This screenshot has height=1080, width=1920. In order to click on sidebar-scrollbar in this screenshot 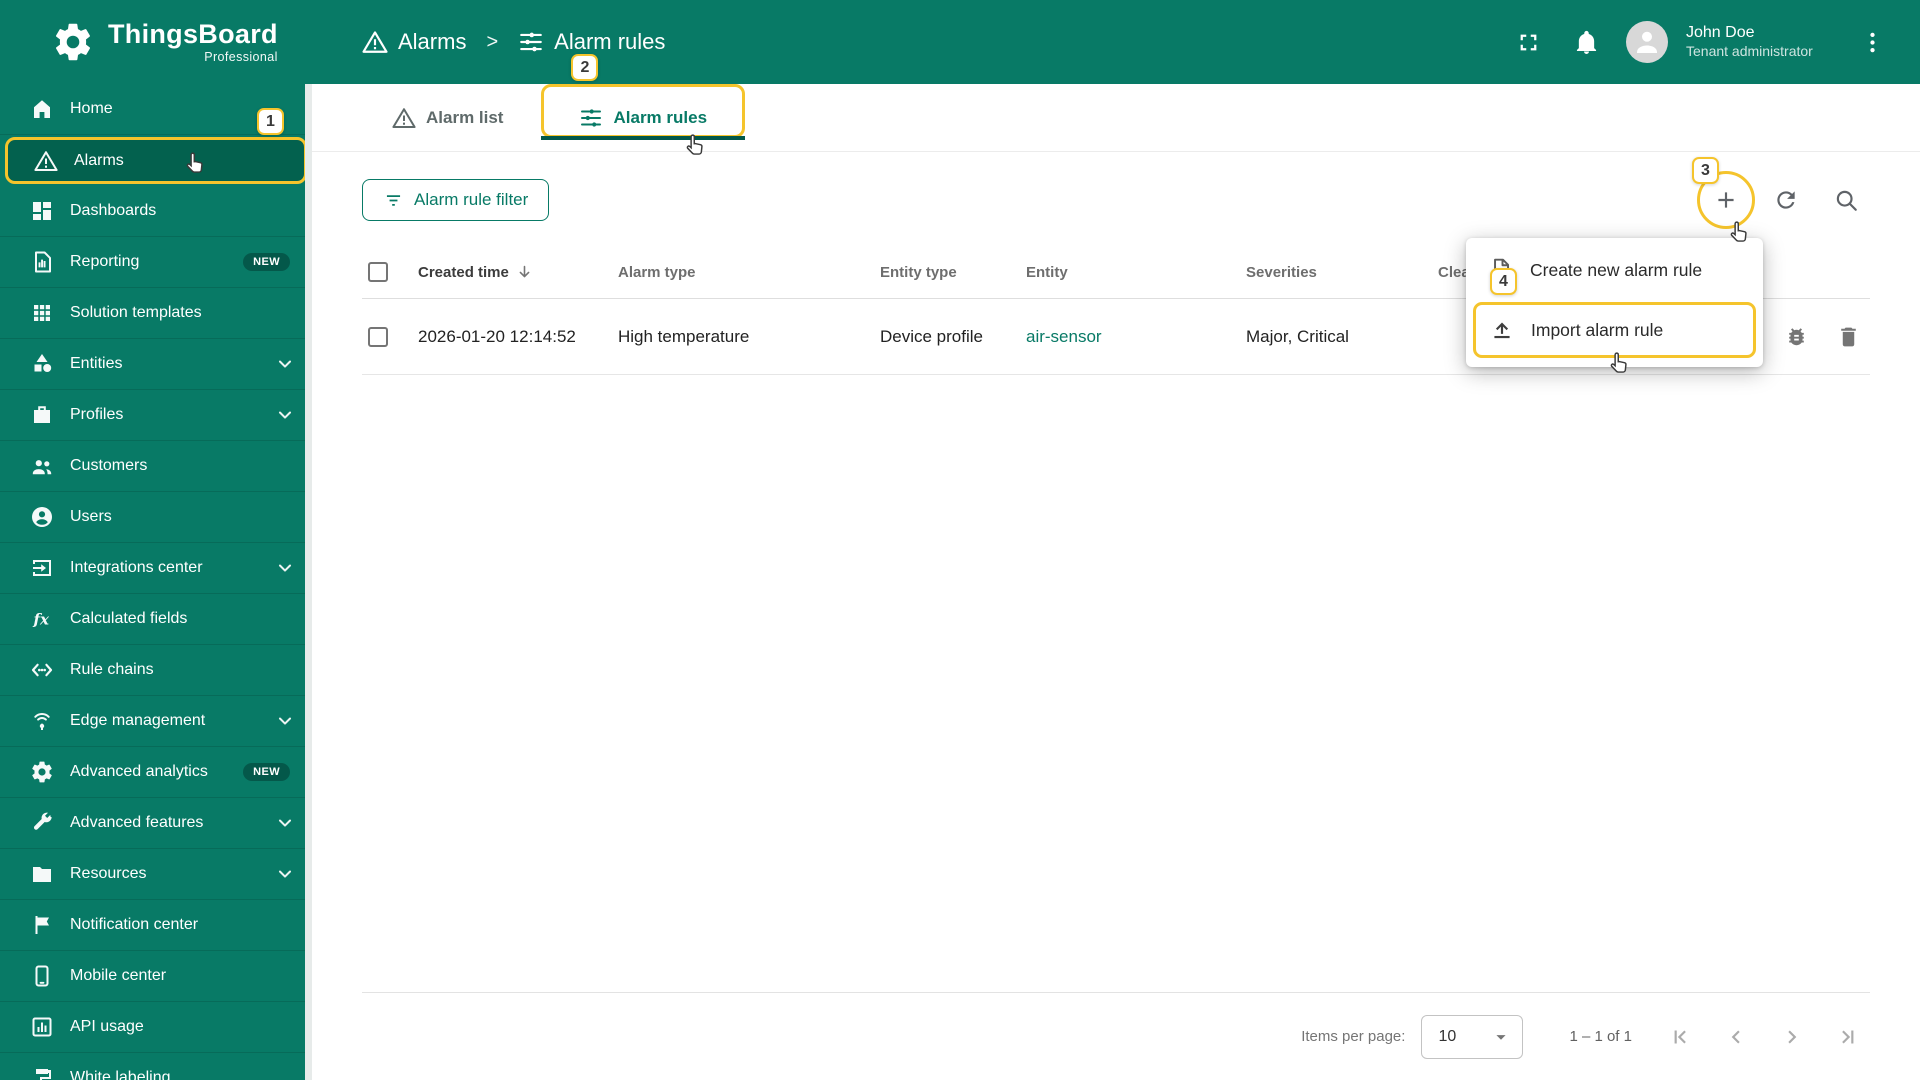, I will do `click(308, 582)`.